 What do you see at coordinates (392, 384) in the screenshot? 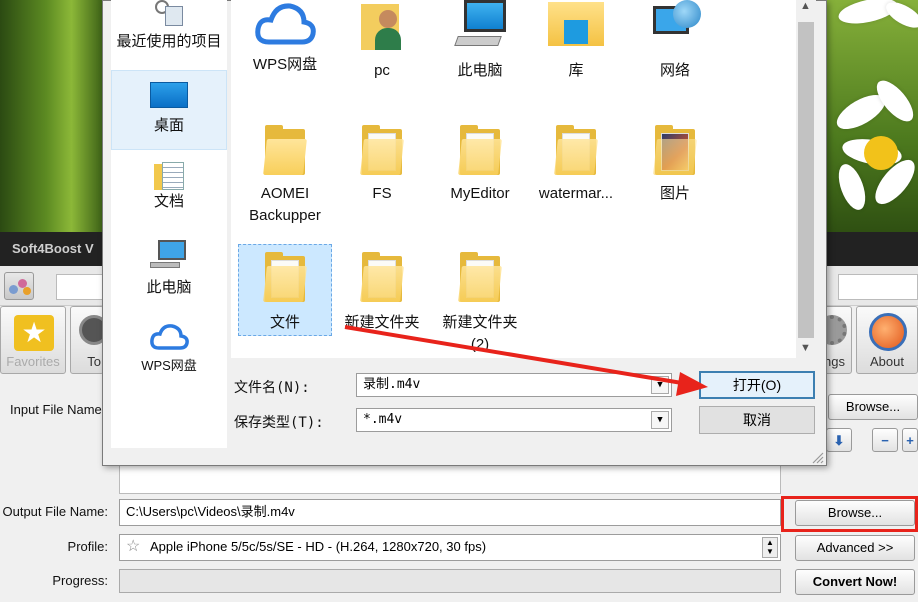
I see `filename-value: 录制.m4v` at bounding box center [392, 384].